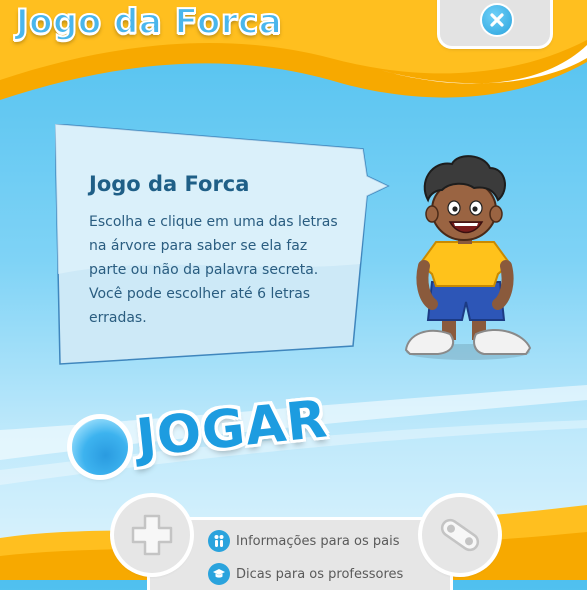  I want to click on play-label: JOGAR, so click(232, 429).